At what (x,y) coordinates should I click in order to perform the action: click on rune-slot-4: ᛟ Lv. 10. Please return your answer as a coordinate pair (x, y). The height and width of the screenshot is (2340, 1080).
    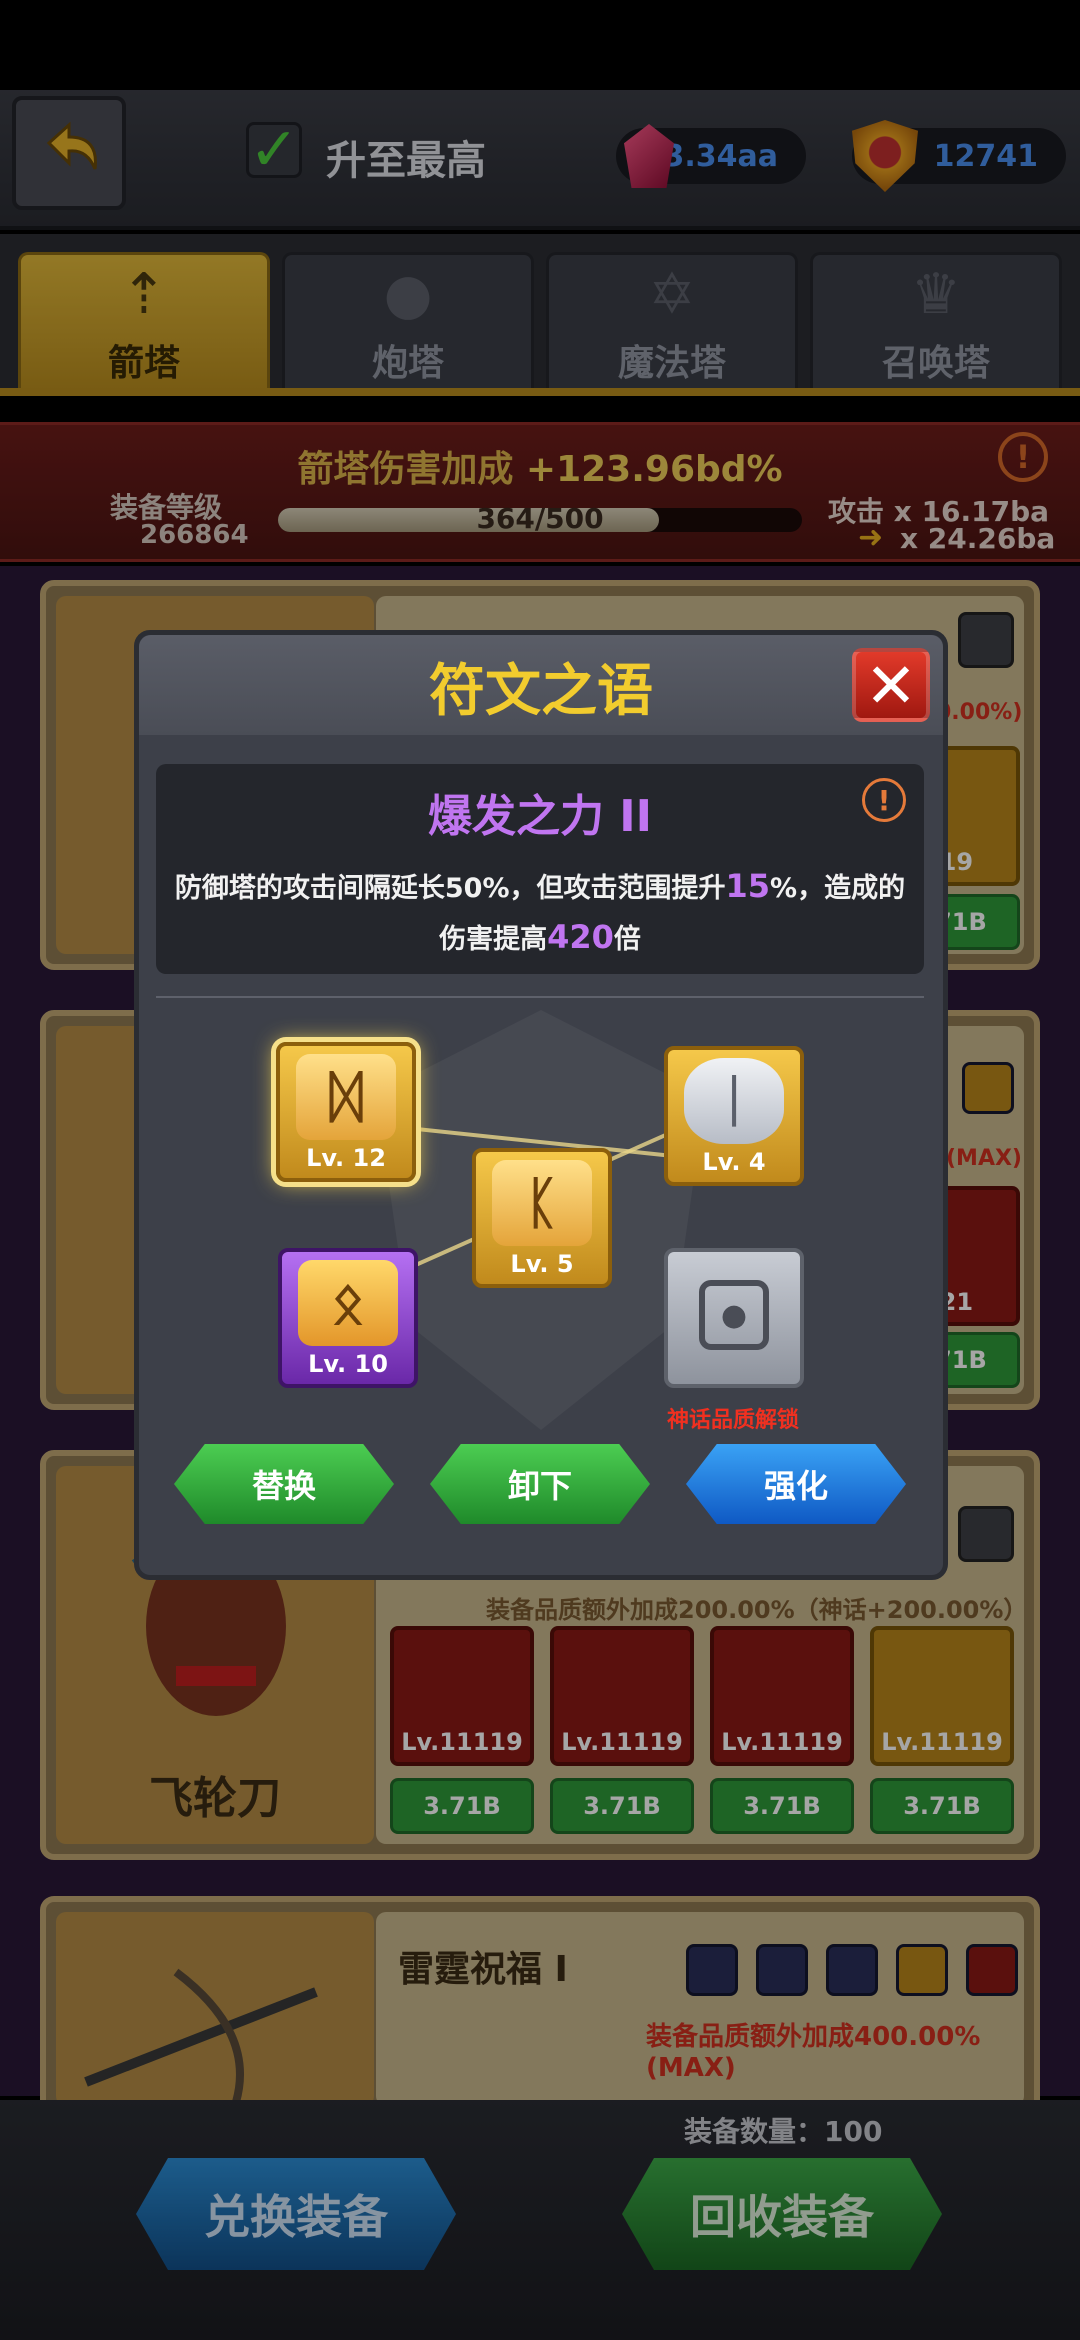
    Looking at the image, I should click on (348, 1318).